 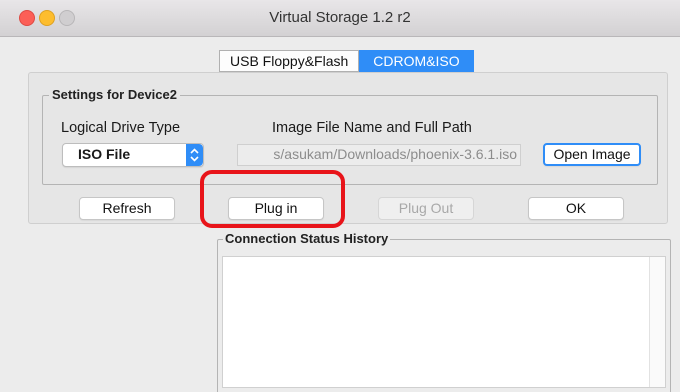 I want to click on refresh-button: Refresh, so click(x=127, y=208).